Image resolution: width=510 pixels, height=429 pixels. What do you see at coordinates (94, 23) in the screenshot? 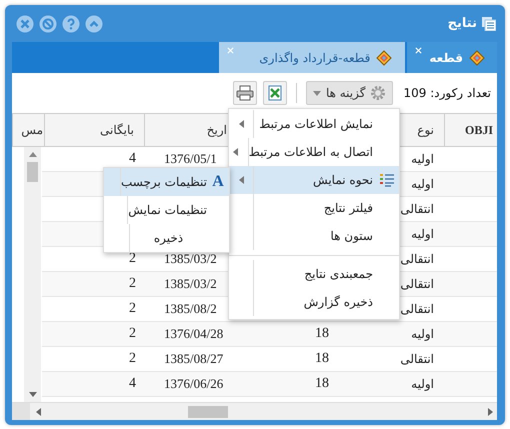
I see `collapse-icon` at bounding box center [94, 23].